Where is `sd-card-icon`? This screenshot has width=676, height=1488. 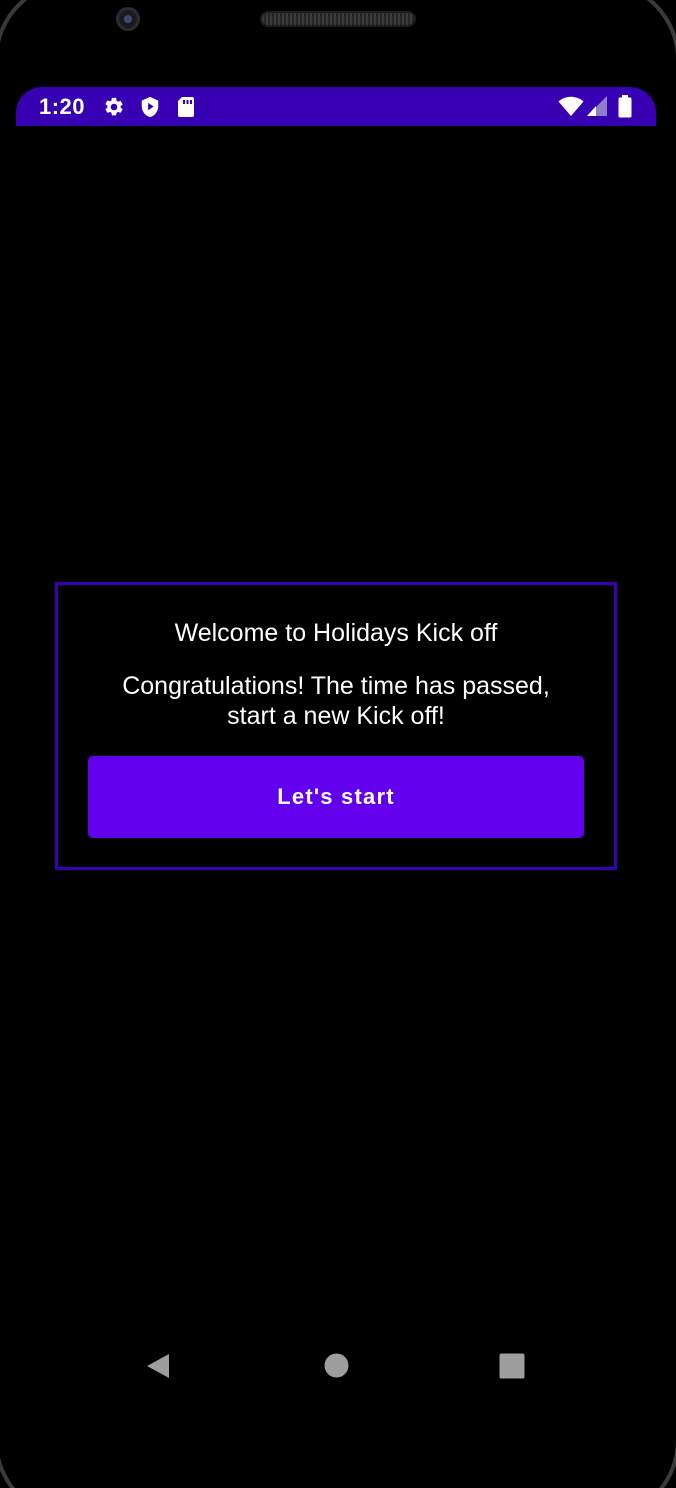
sd-card-icon is located at coordinates (186, 109).